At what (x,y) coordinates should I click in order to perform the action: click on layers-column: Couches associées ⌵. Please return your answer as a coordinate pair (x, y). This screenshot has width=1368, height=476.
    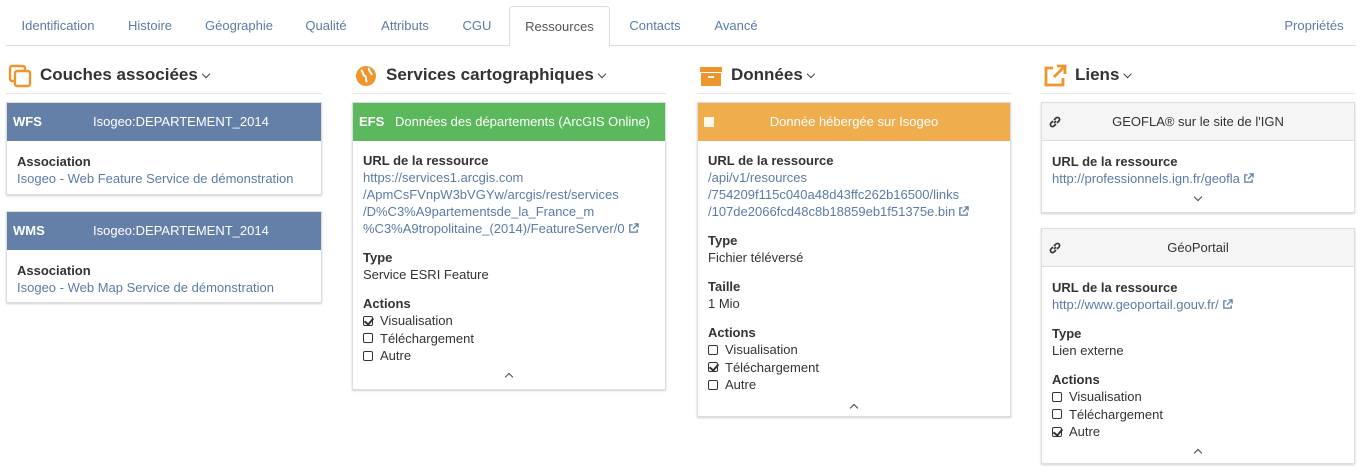
    Looking at the image, I should click on (164, 75).